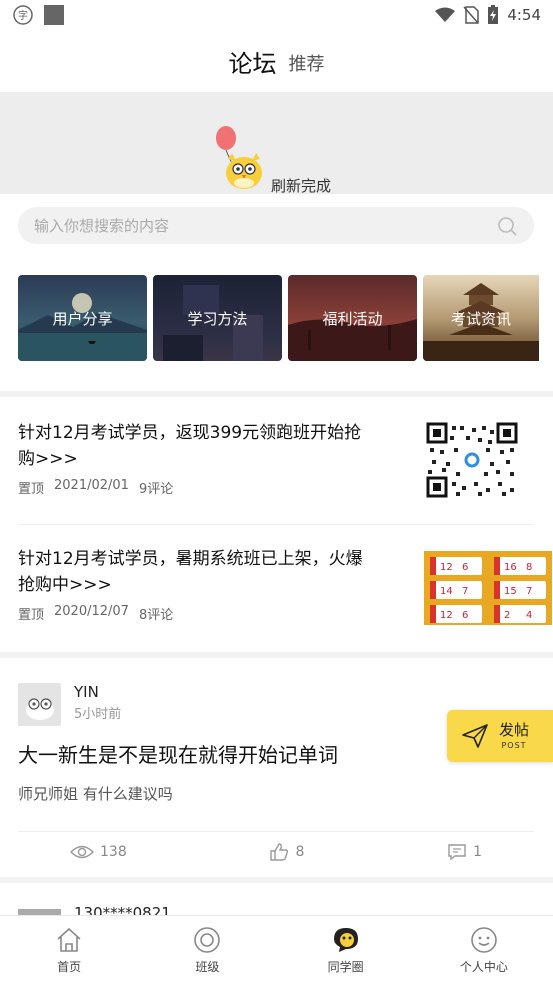 The image size is (553, 983). Describe the element at coordinates (279, 851) in the screenshot. I see `thumbs-up-icon` at that location.